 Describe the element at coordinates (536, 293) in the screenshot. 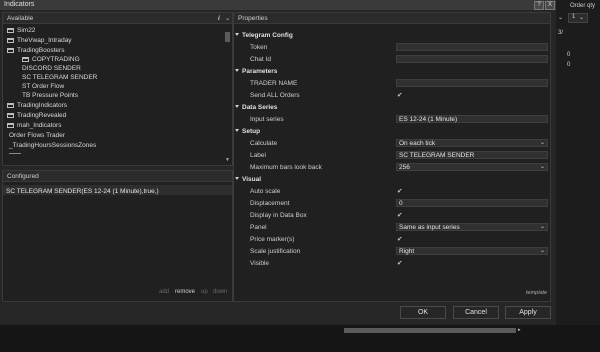

I see `template-link: template` at that location.